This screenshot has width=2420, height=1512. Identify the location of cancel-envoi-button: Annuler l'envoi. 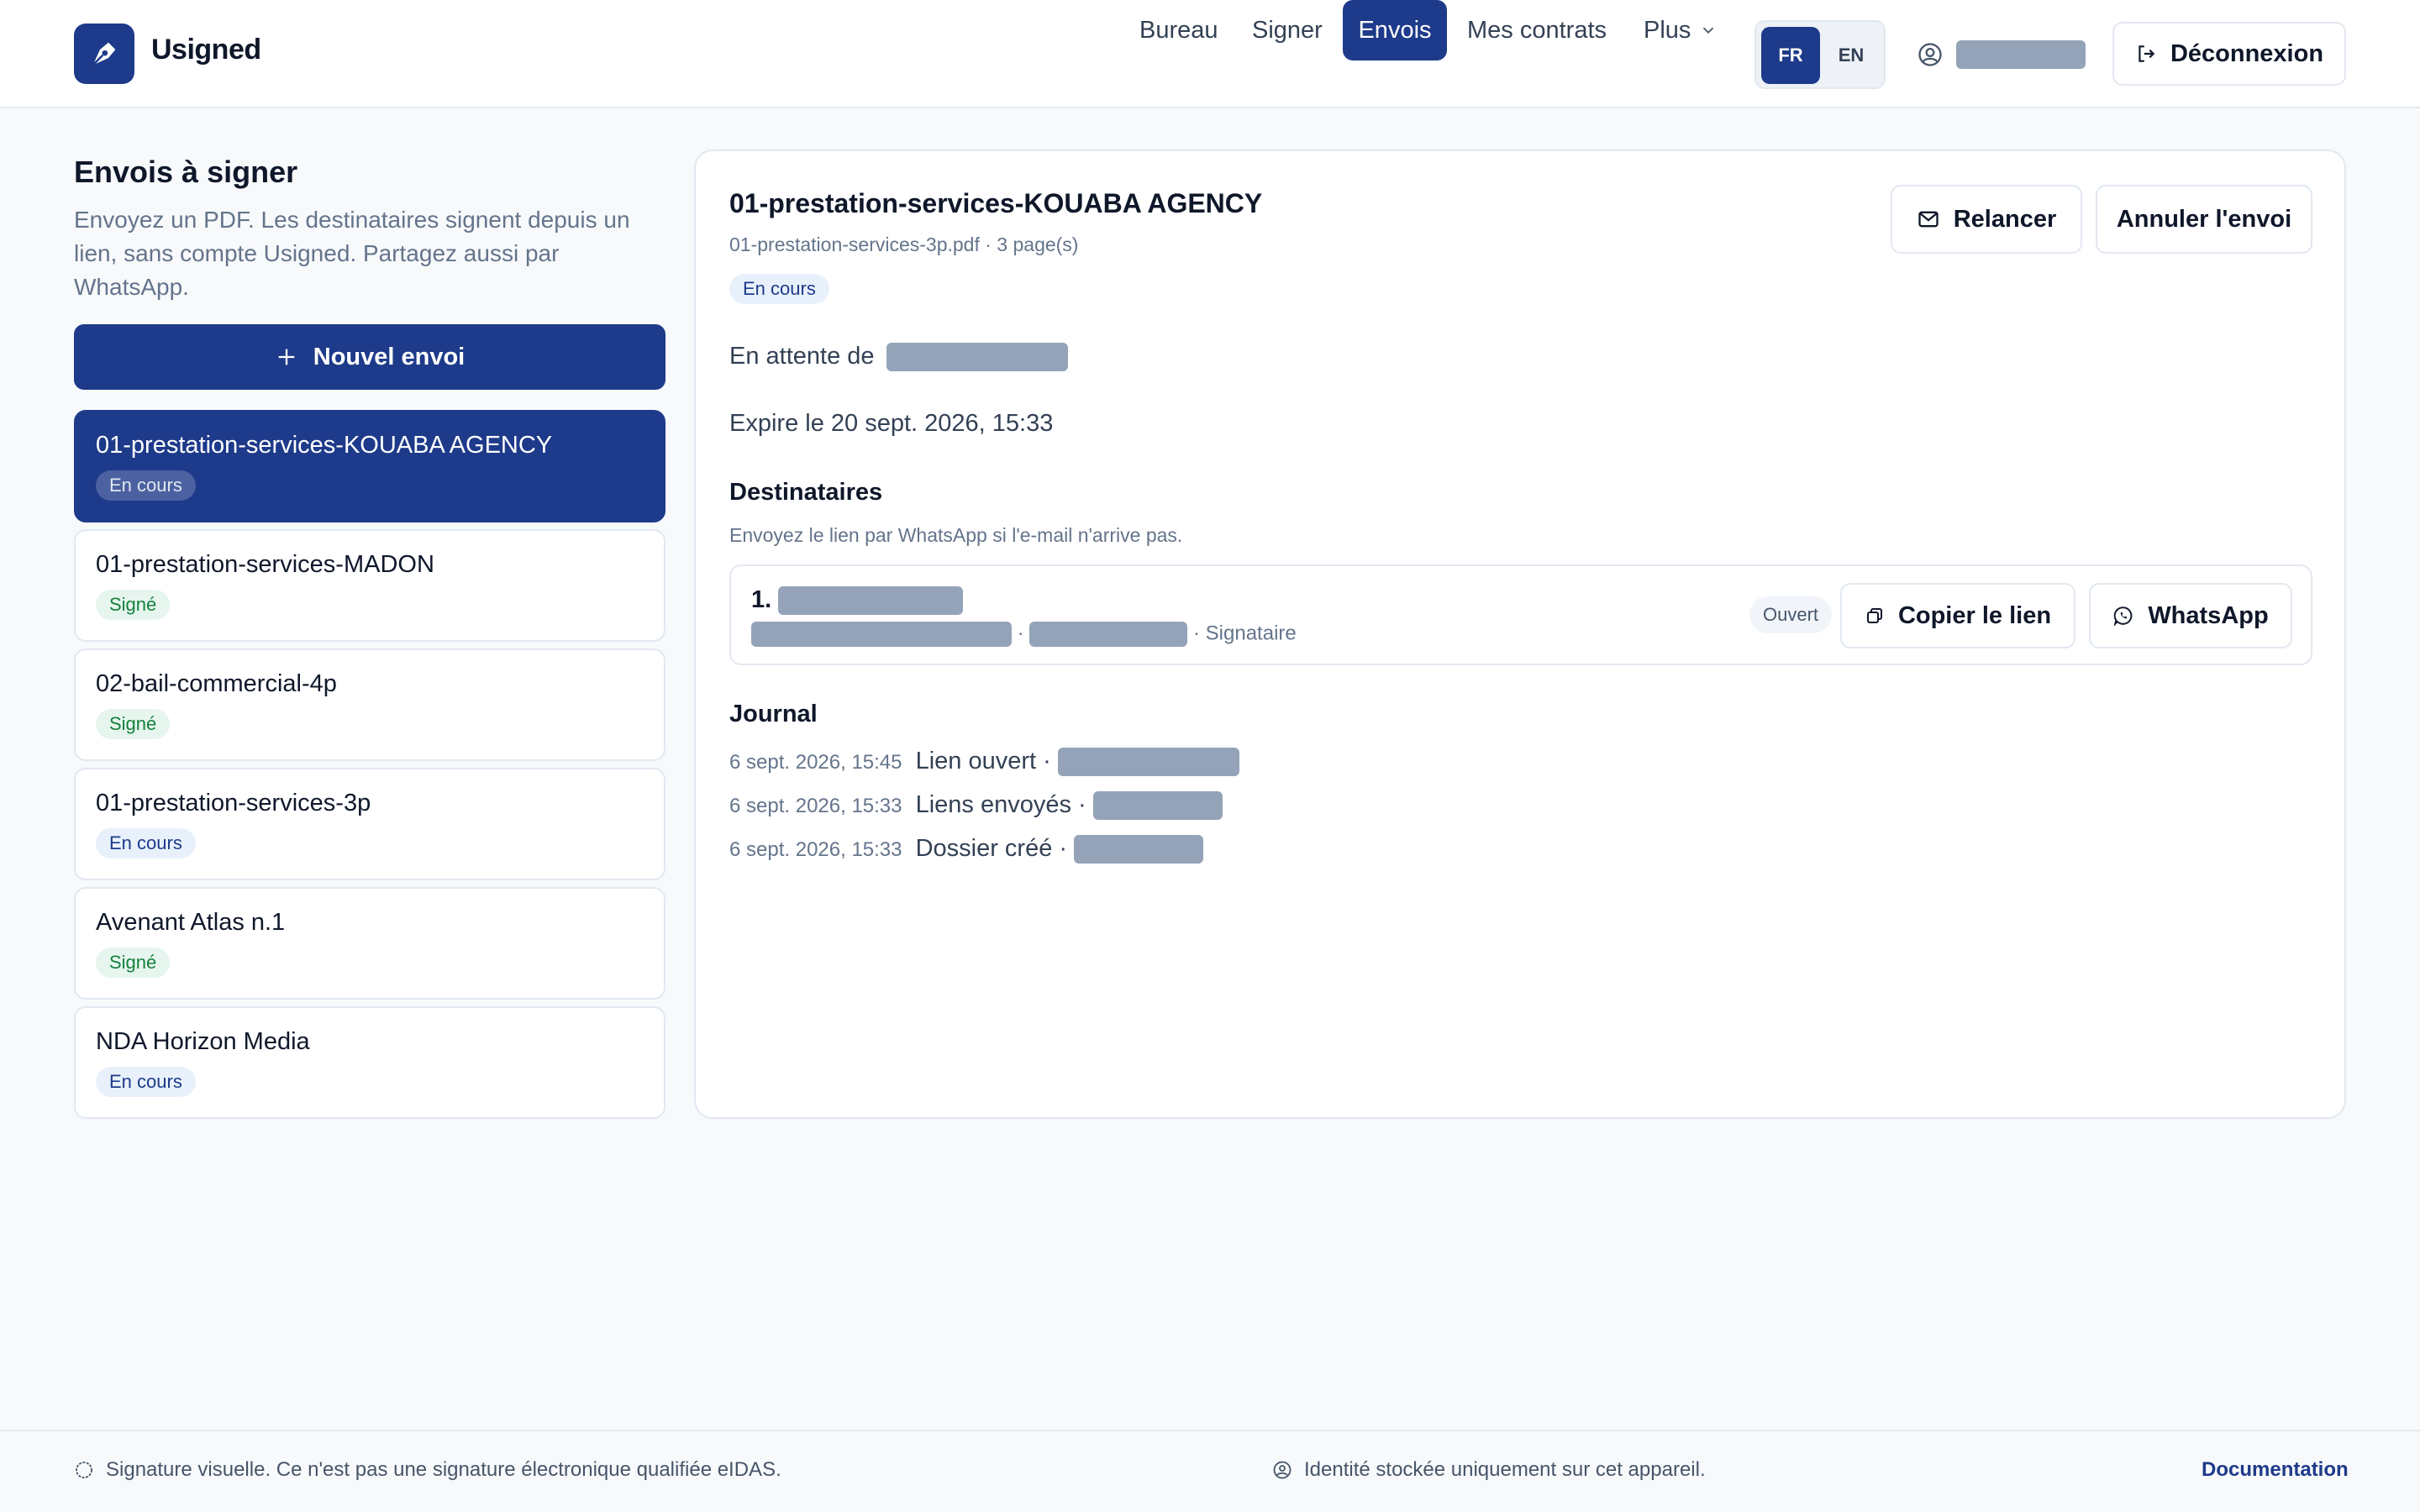
(2204, 219).